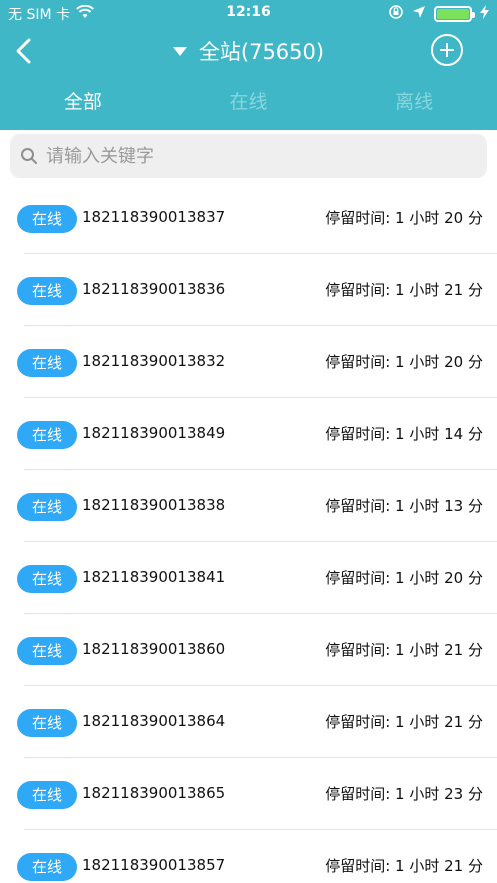  What do you see at coordinates (154, 433) in the screenshot?
I see `device-id: 182118390013849` at bounding box center [154, 433].